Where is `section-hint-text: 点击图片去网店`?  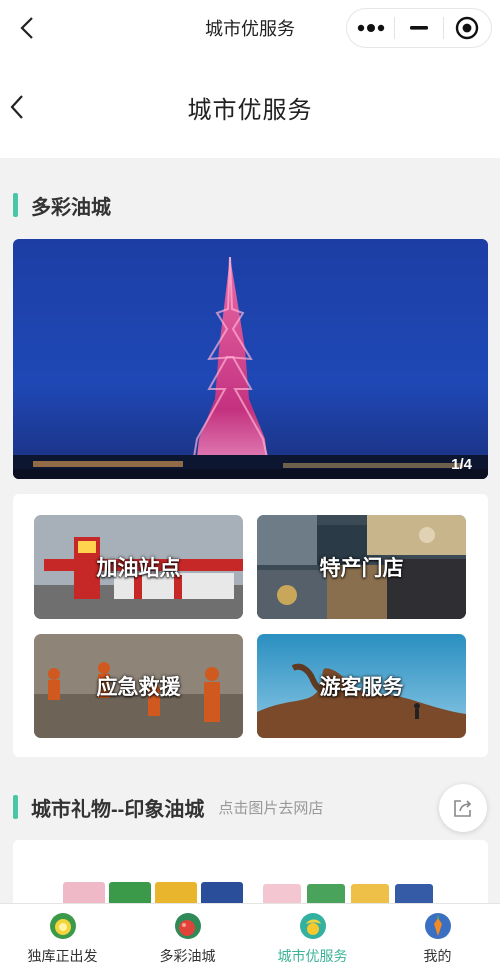
section-hint-text: 点击图片去网店 is located at coordinates (271, 808).